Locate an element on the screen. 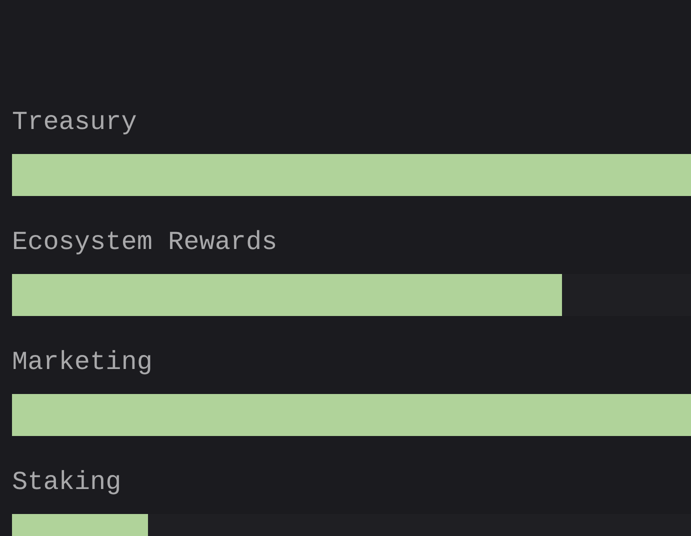 This screenshot has height=536, width=691. allocation-label: Staking is located at coordinates (67, 482).